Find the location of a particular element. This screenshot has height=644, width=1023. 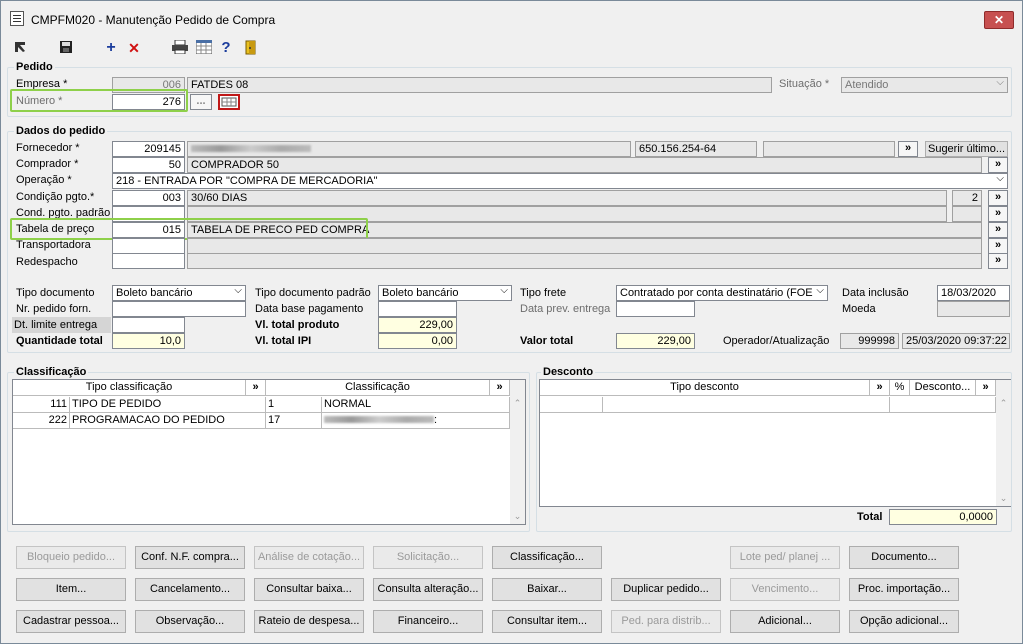

tipofrete-select: Contratado por conta destinatário (FOE is located at coordinates (722, 293).